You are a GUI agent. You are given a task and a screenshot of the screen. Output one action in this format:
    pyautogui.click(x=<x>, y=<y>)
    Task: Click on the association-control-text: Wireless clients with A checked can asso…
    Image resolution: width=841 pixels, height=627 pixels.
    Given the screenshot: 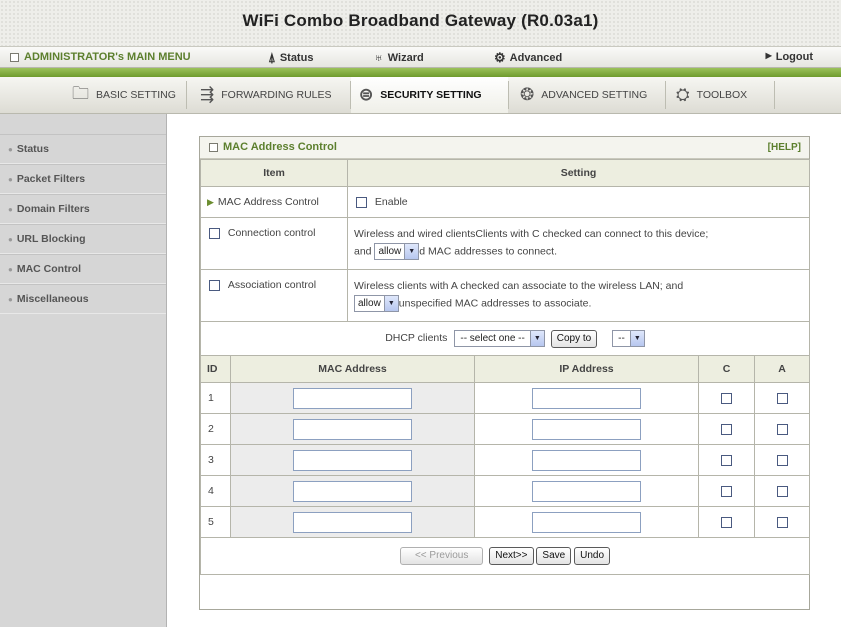 What is the action you would take?
    pyautogui.click(x=519, y=286)
    